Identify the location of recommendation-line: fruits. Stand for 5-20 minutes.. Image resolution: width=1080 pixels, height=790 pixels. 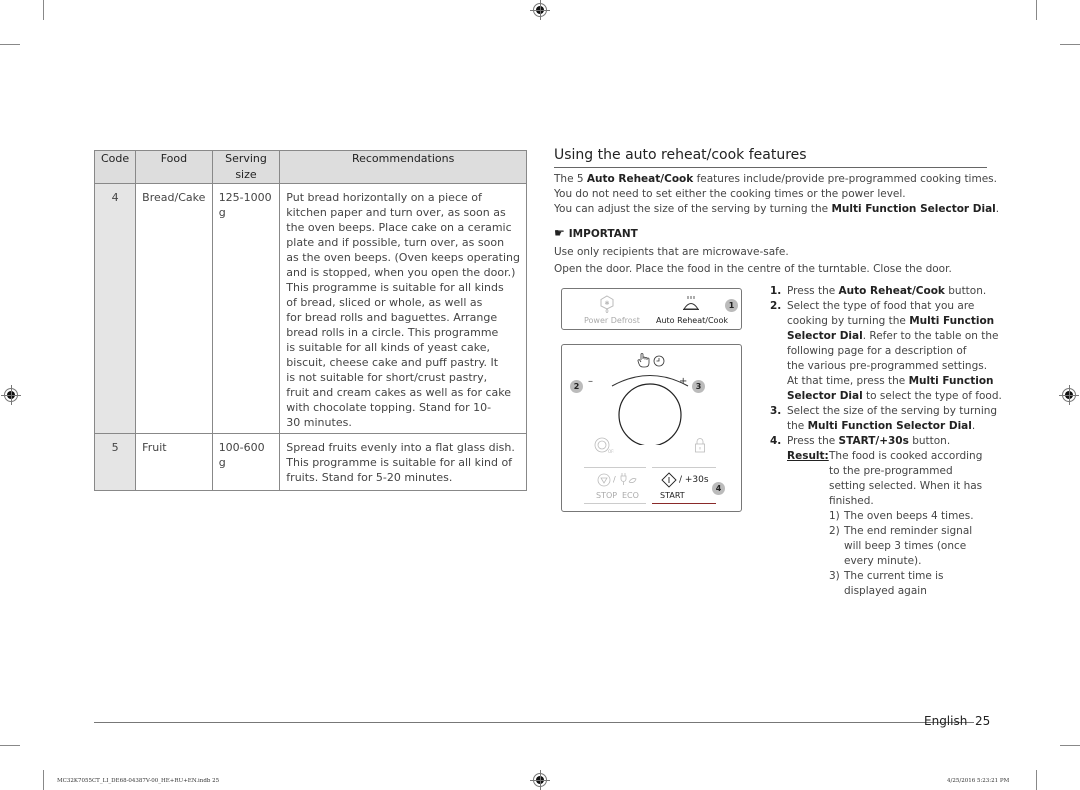
(369, 477).